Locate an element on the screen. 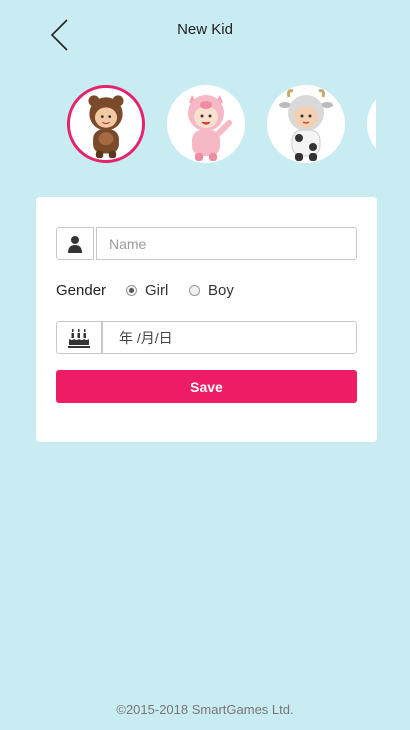 Image resolution: width=410 pixels, height=730 pixels. avatar-bear is located at coordinates (106, 124).